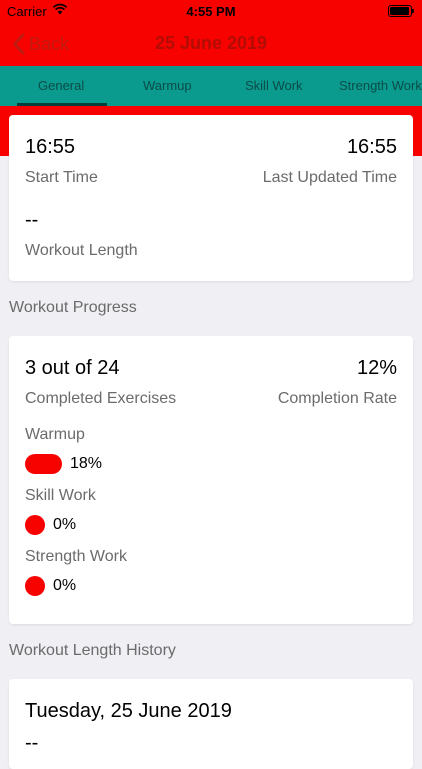  What do you see at coordinates (50, 586) in the screenshot?
I see `strength-work-progress-row: 0%` at bounding box center [50, 586].